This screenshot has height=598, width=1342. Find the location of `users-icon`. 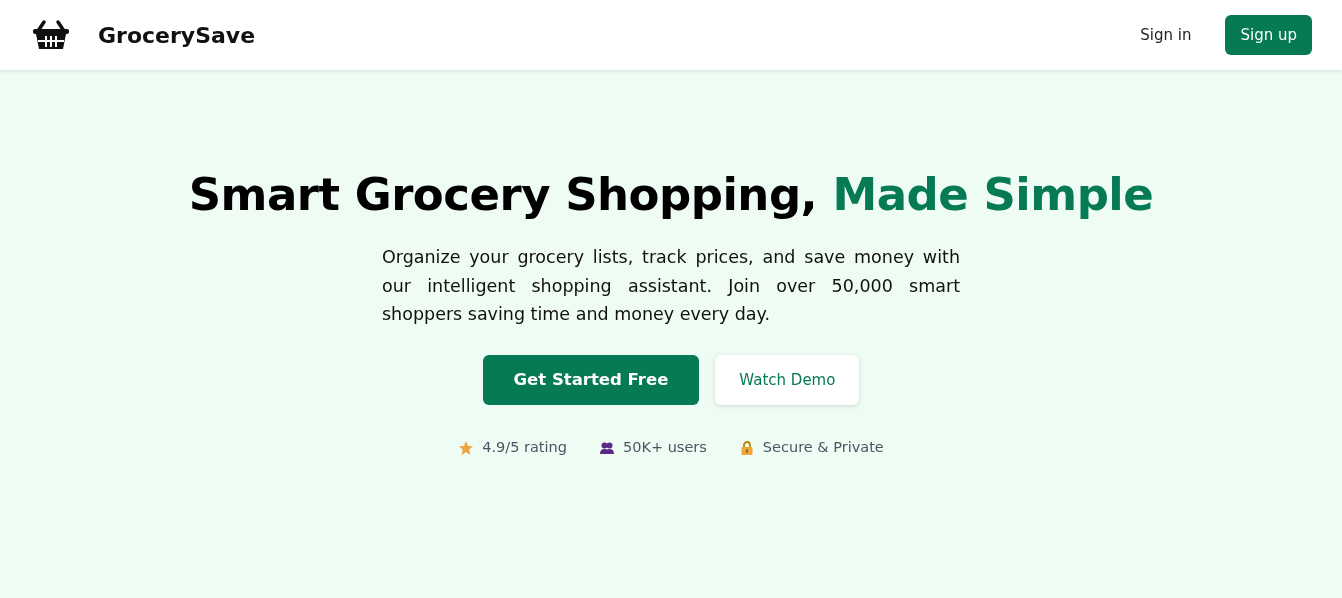

users-icon is located at coordinates (606, 448).